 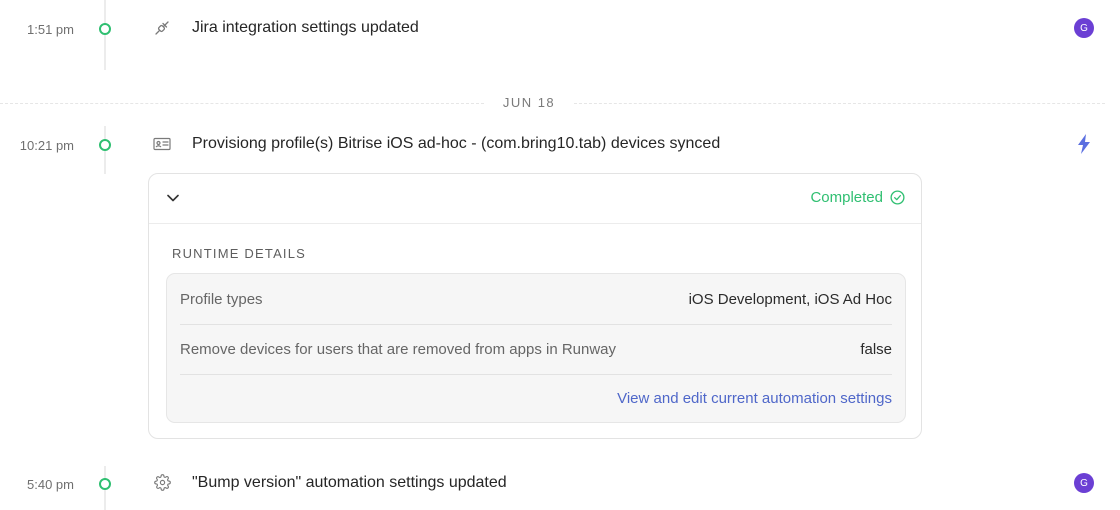 What do you see at coordinates (535, 199) in the screenshot?
I see `card-header: Completed` at bounding box center [535, 199].